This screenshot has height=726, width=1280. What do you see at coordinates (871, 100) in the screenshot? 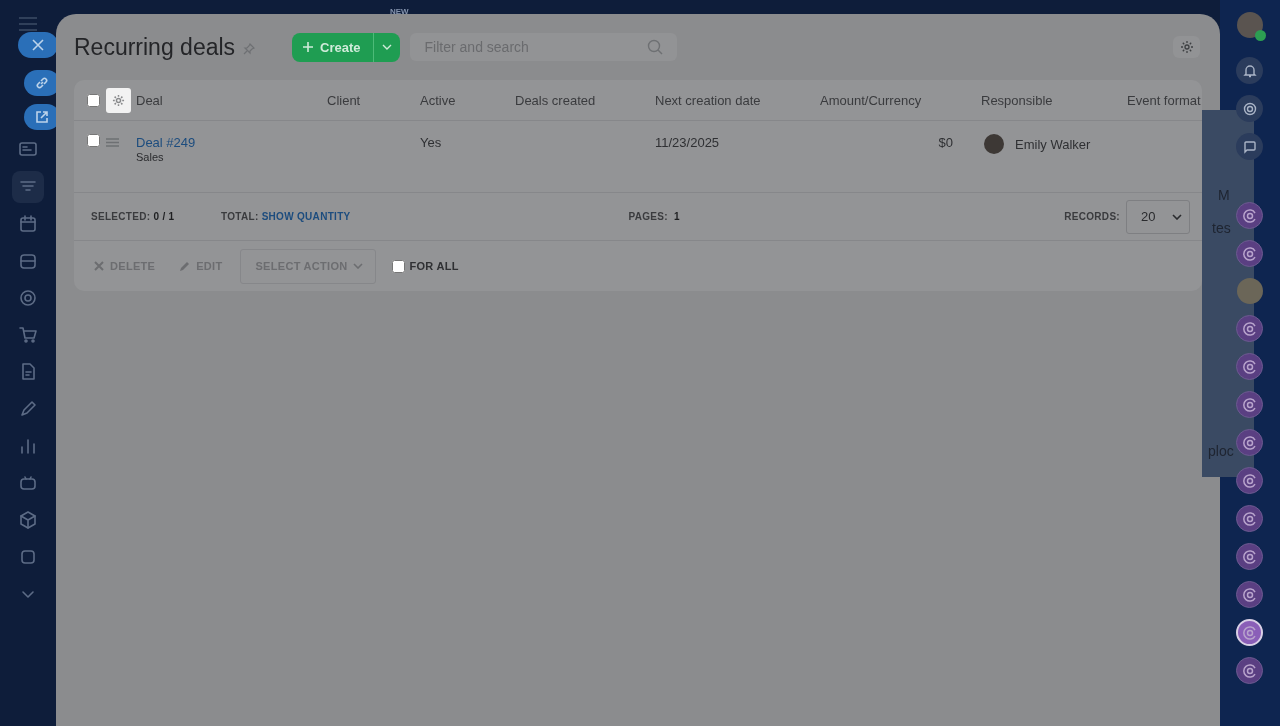
I see `column-header: Amount/Currency` at bounding box center [871, 100].